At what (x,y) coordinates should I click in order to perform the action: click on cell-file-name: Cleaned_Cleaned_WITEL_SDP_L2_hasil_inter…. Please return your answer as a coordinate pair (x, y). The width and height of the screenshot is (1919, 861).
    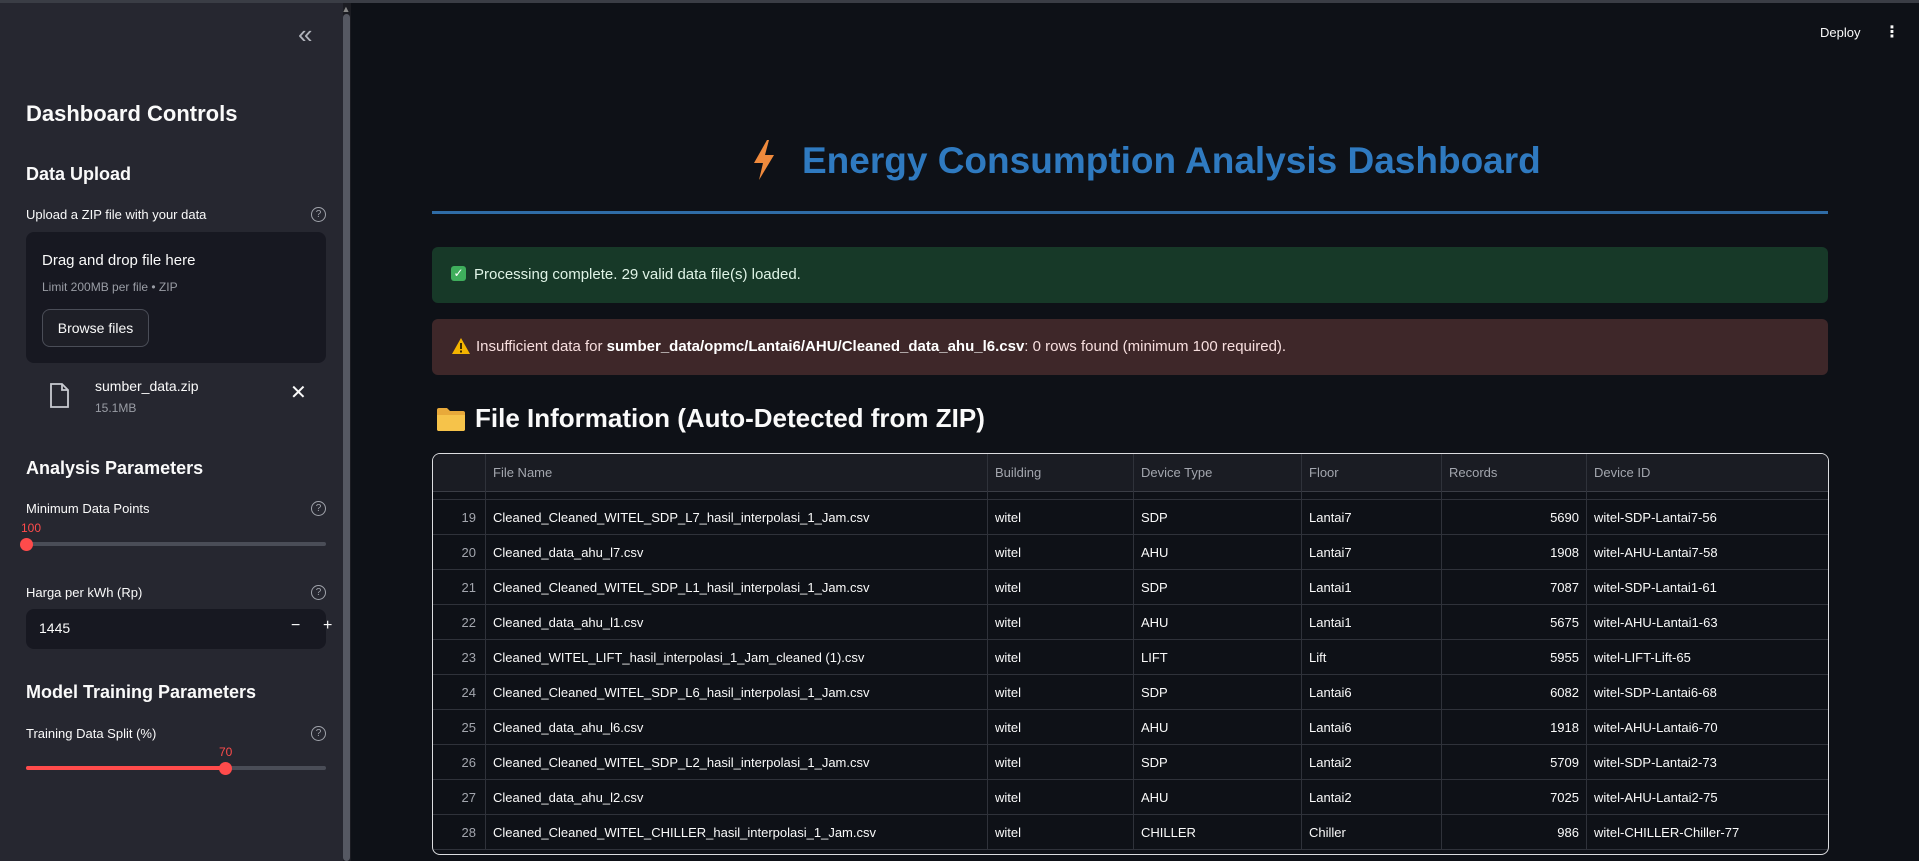
    Looking at the image, I should click on (737, 762).